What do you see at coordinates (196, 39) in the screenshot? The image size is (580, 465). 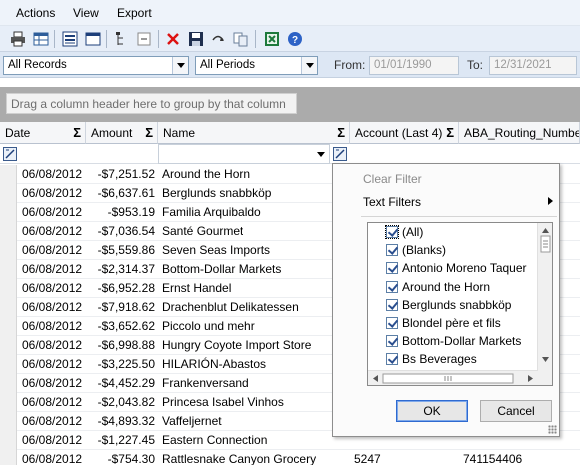 I see `save-icon` at bounding box center [196, 39].